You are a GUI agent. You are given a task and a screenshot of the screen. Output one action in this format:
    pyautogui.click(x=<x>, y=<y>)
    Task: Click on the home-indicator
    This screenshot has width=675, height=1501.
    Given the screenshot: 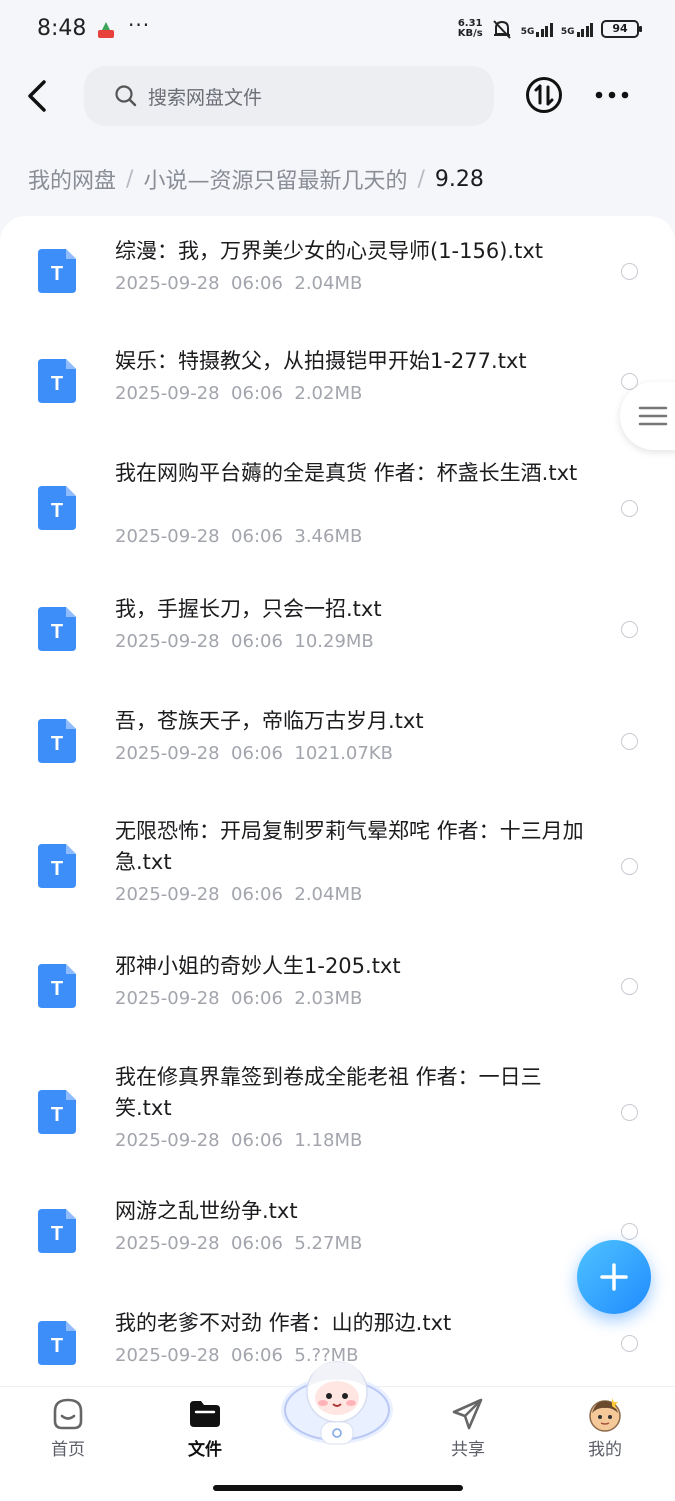 What is the action you would take?
    pyautogui.click(x=338, y=1488)
    